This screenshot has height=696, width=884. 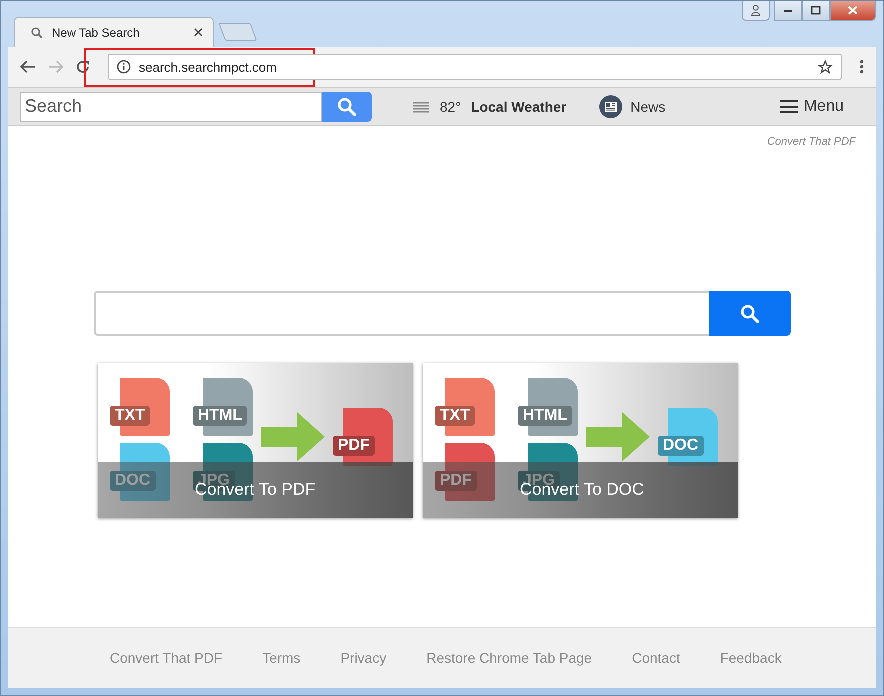 I want to click on footer-link: Feedback, so click(x=751, y=658).